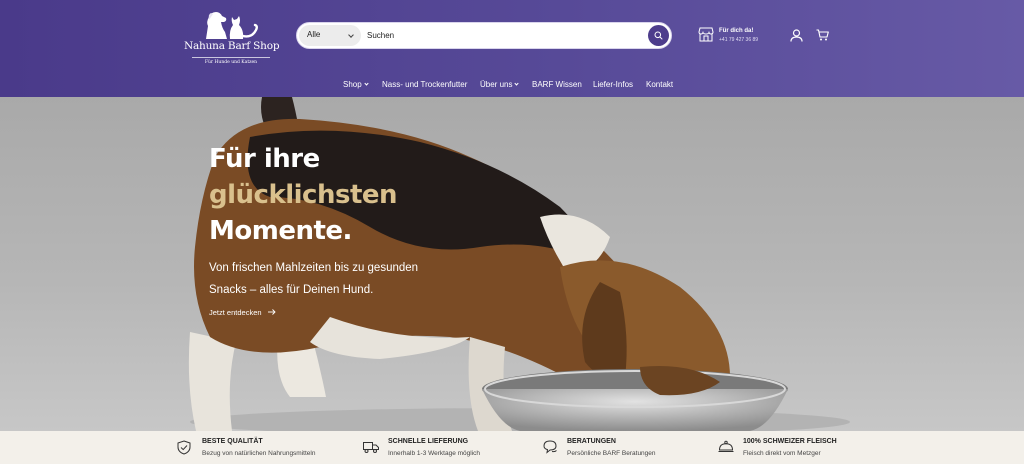 The width and height of the screenshot is (1024, 464). What do you see at coordinates (502, 35) in the screenshot?
I see `search-input` at bounding box center [502, 35].